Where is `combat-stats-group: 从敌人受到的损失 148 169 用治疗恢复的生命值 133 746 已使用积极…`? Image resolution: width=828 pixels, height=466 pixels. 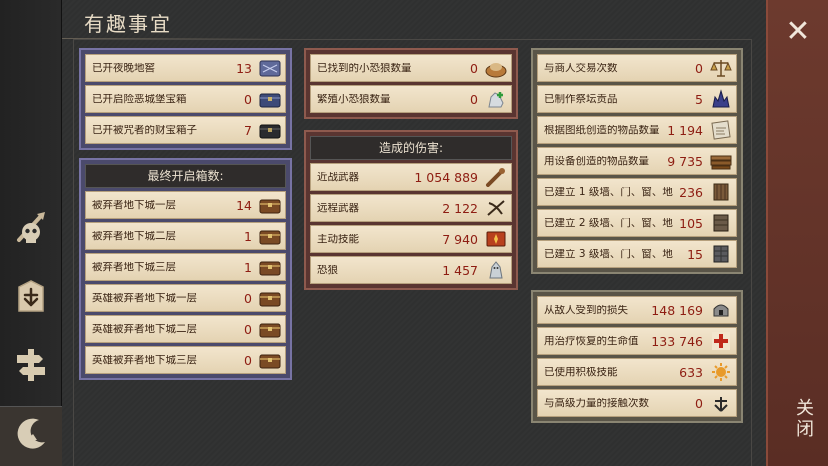 combat-stats-group: 从敌人受到的损失 148 169 用治疗恢复的生命值 133 746 已使用积极… is located at coordinates (637, 356).